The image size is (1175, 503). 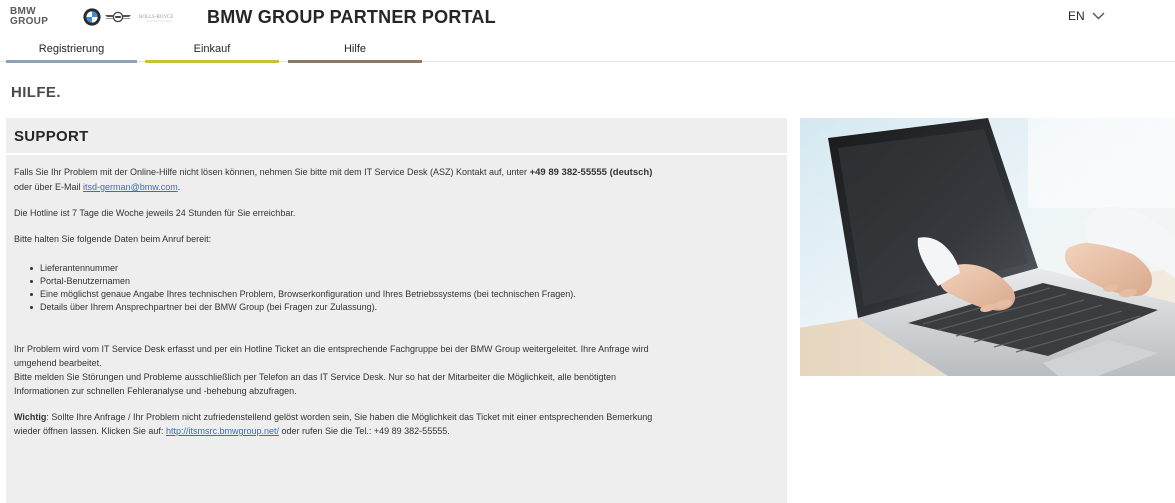 What do you see at coordinates (396, 136) in the screenshot?
I see `support-header: SUPPORT` at bounding box center [396, 136].